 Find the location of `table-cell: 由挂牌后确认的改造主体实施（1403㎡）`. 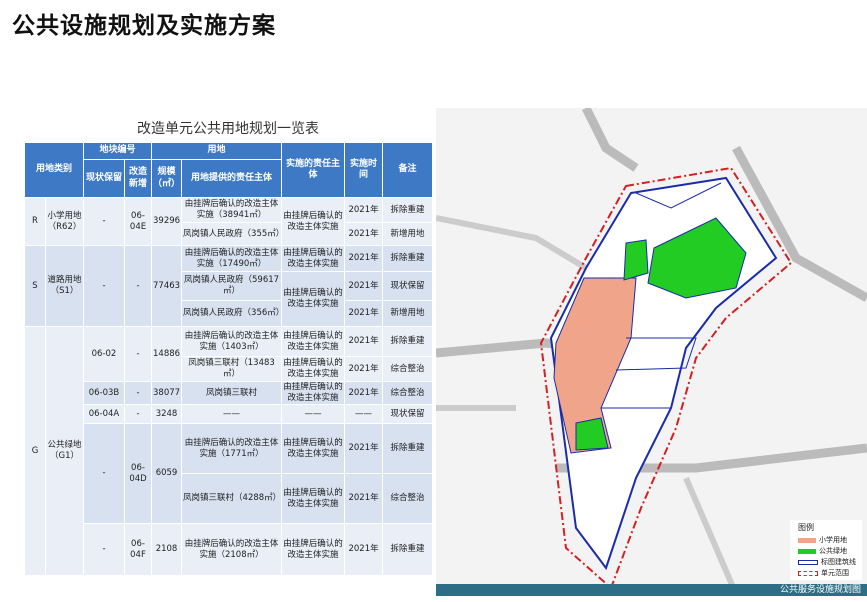

table-cell: 由挂牌后确认的改造主体实施（1403㎡） is located at coordinates (232, 341).